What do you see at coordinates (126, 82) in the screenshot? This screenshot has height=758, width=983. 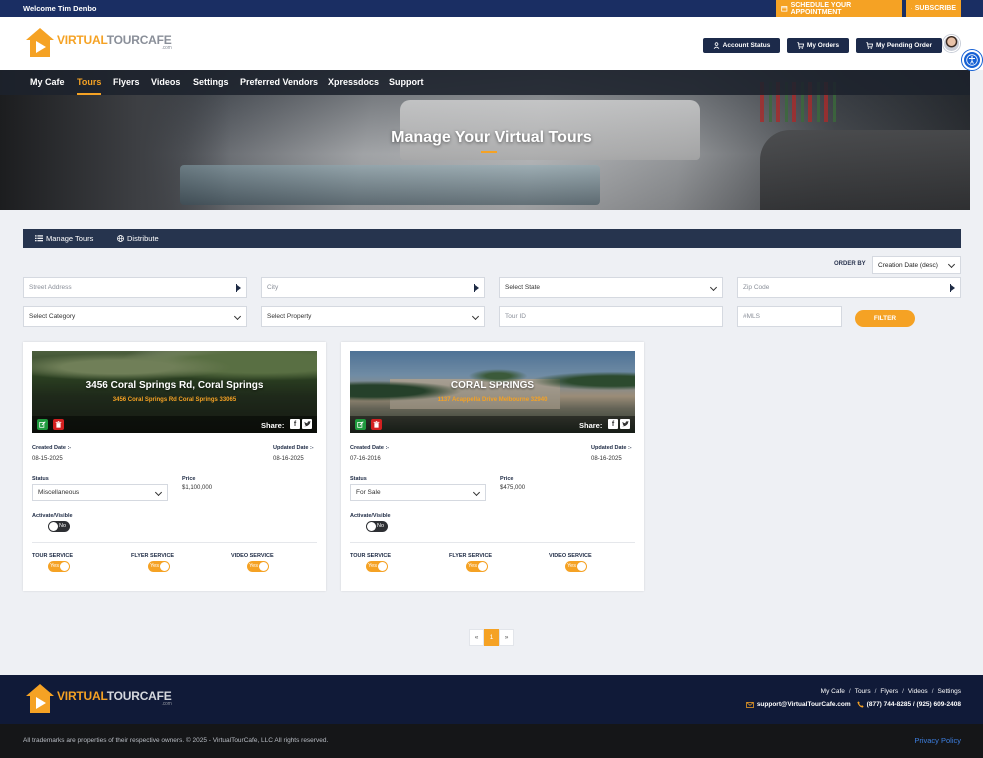 I see `nav-item-flyers: Flyers` at bounding box center [126, 82].